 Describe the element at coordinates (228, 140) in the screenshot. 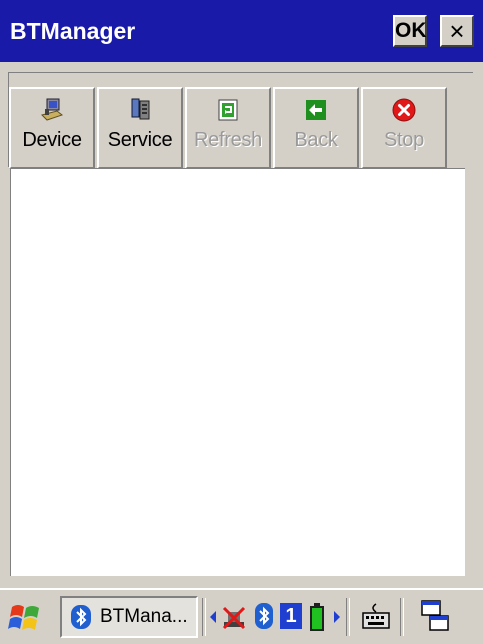

I see `refresh-label: Refresh` at that location.